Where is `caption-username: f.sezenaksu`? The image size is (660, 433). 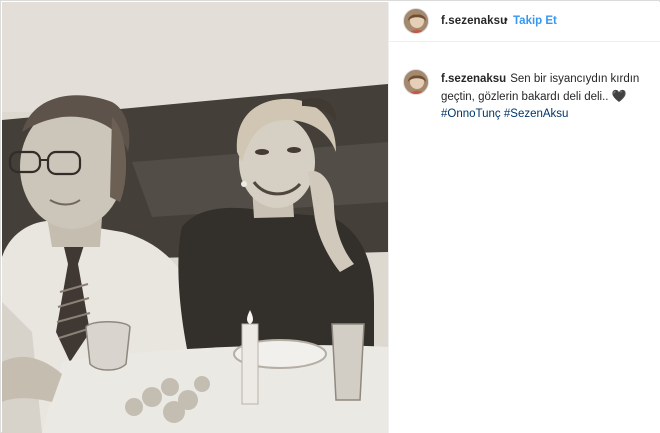
caption-username: f.sezenaksu is located at coordinates (473, 79).